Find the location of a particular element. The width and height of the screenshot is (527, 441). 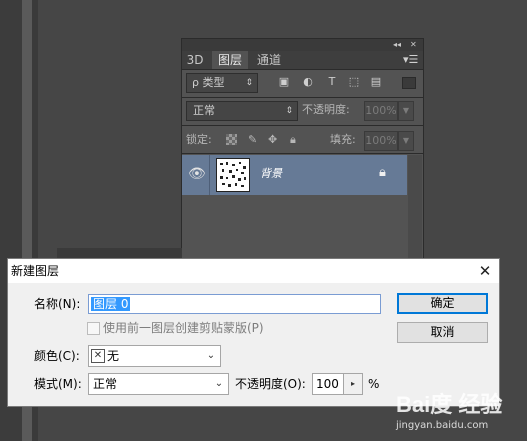

tab-channels: 通道 is located at coordinates (269, 60).